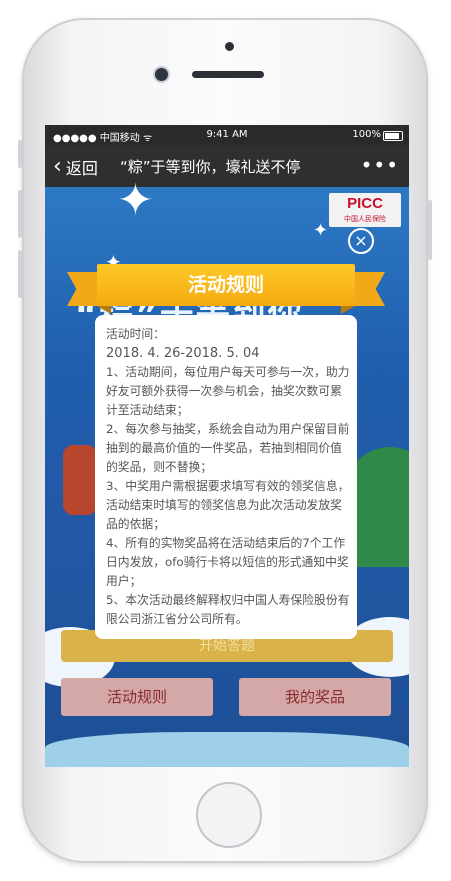  What do you see at coordinates (20, 154) in the screenshot?
I see `mute-switch` at bounding box center [20, 154].